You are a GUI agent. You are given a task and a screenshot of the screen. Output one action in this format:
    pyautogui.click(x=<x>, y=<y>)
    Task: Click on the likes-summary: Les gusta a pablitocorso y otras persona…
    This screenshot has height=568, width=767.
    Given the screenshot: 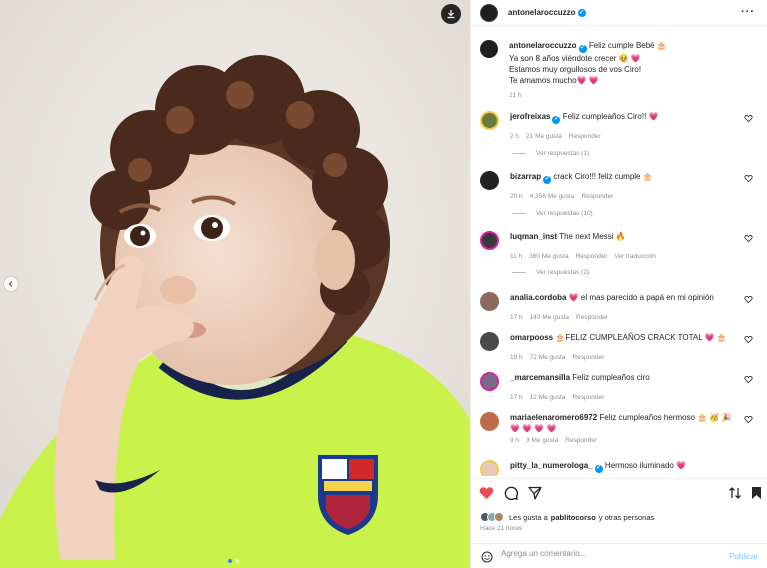 What is the action you would take?
    pyautogui.click(x=567, y=517)
    